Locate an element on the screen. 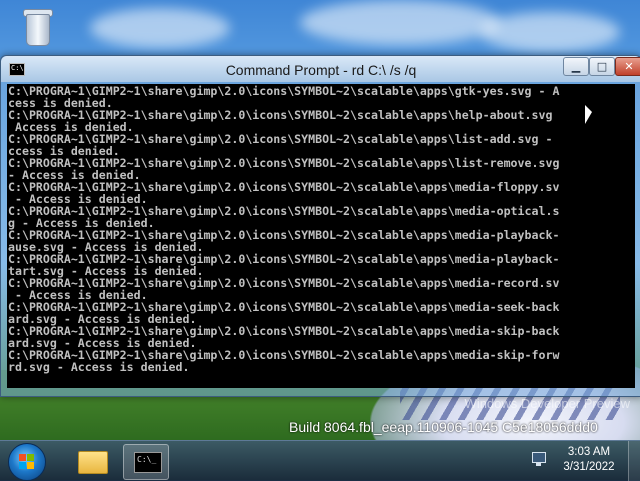 The image size is (640, 481). mouse-pointer-icon is located at coordinates (588, 114).